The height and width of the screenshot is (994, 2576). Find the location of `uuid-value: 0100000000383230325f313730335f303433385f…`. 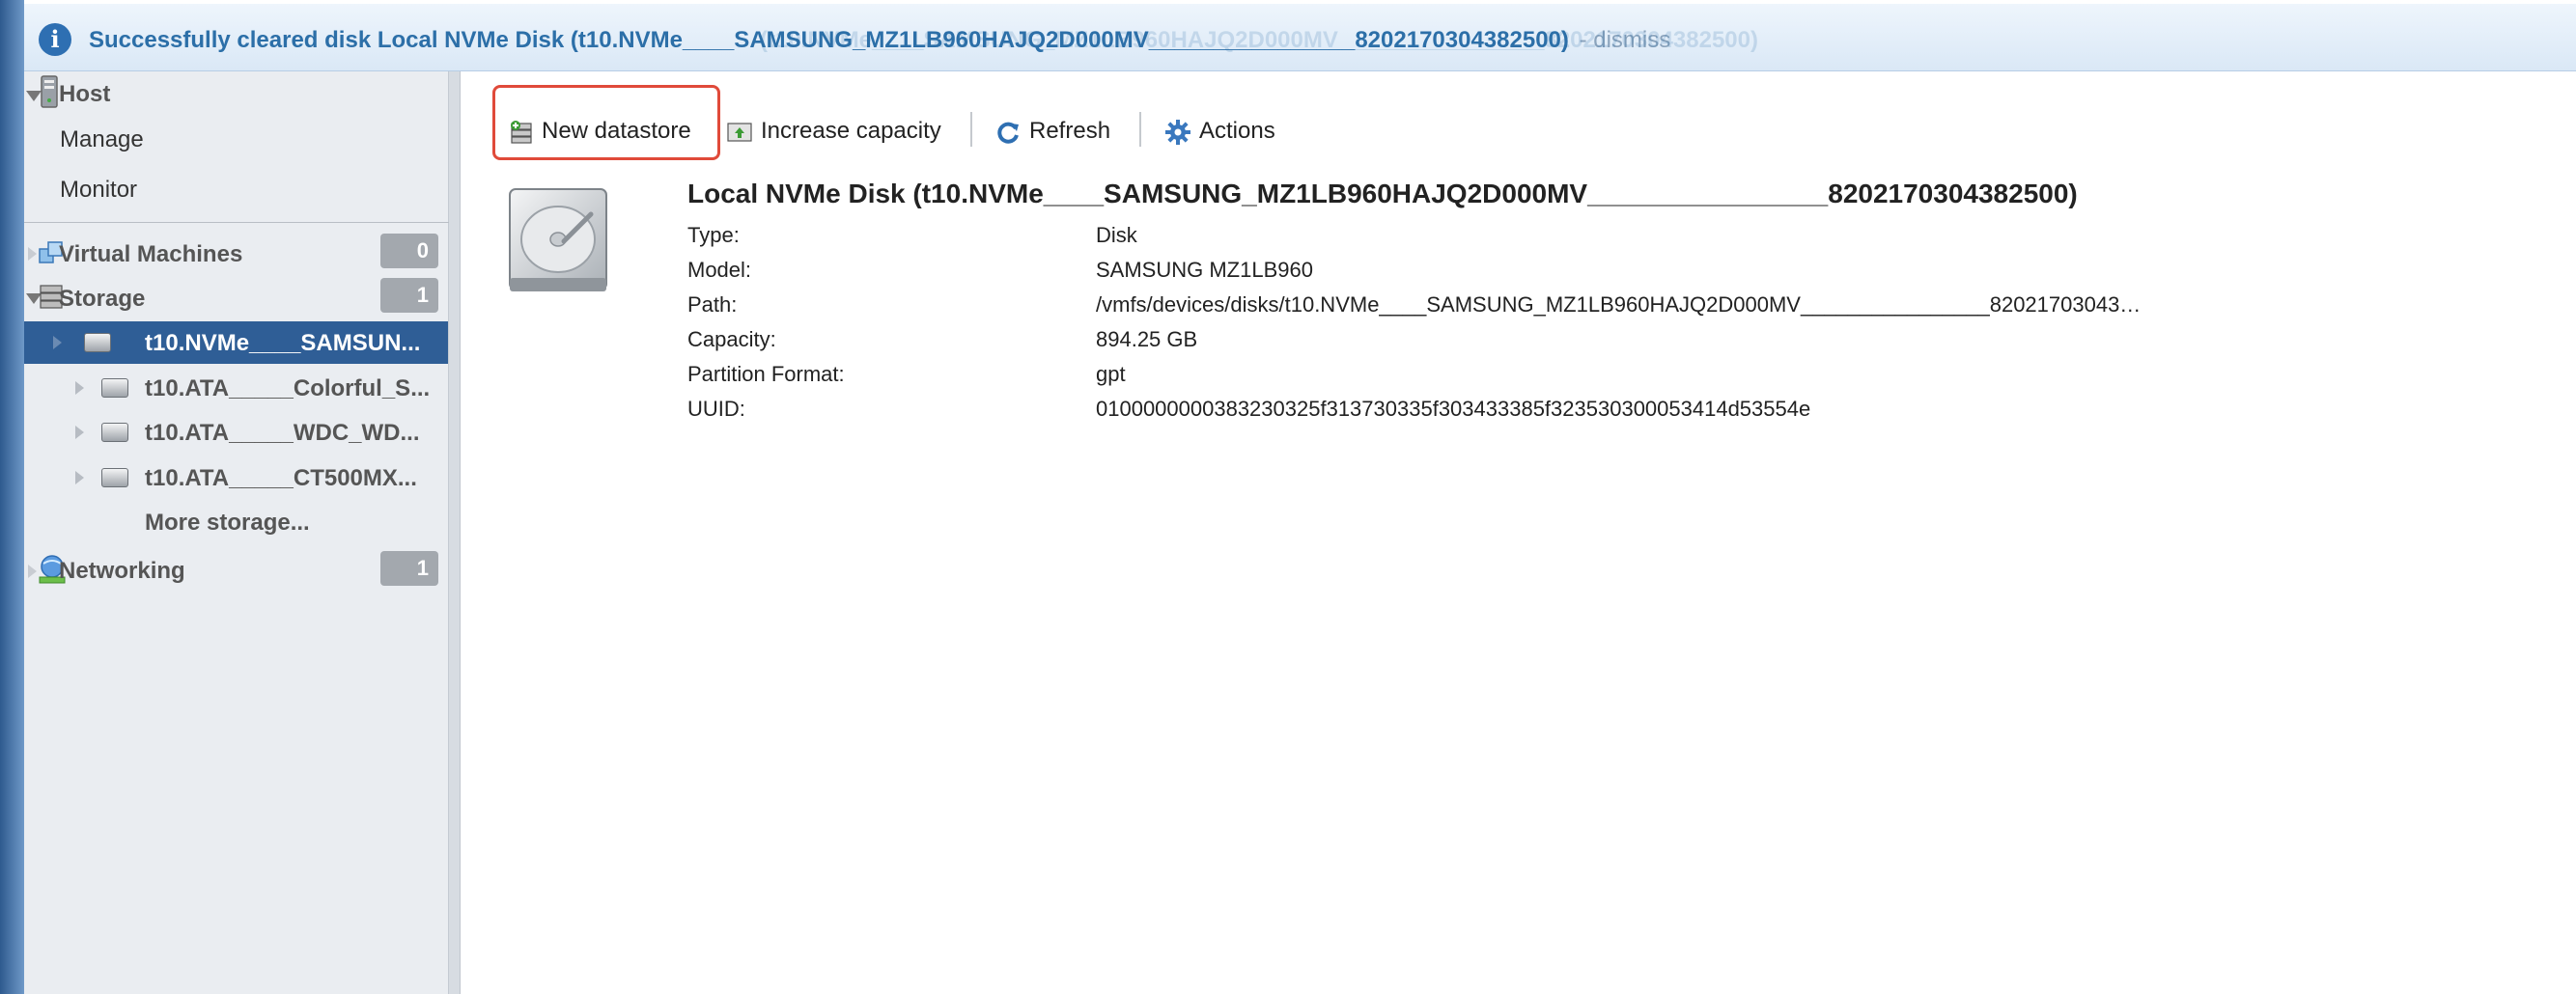

uuid-value: 0100000000383230325f313730335f303433385f… is located at coordinates (1454, 409).